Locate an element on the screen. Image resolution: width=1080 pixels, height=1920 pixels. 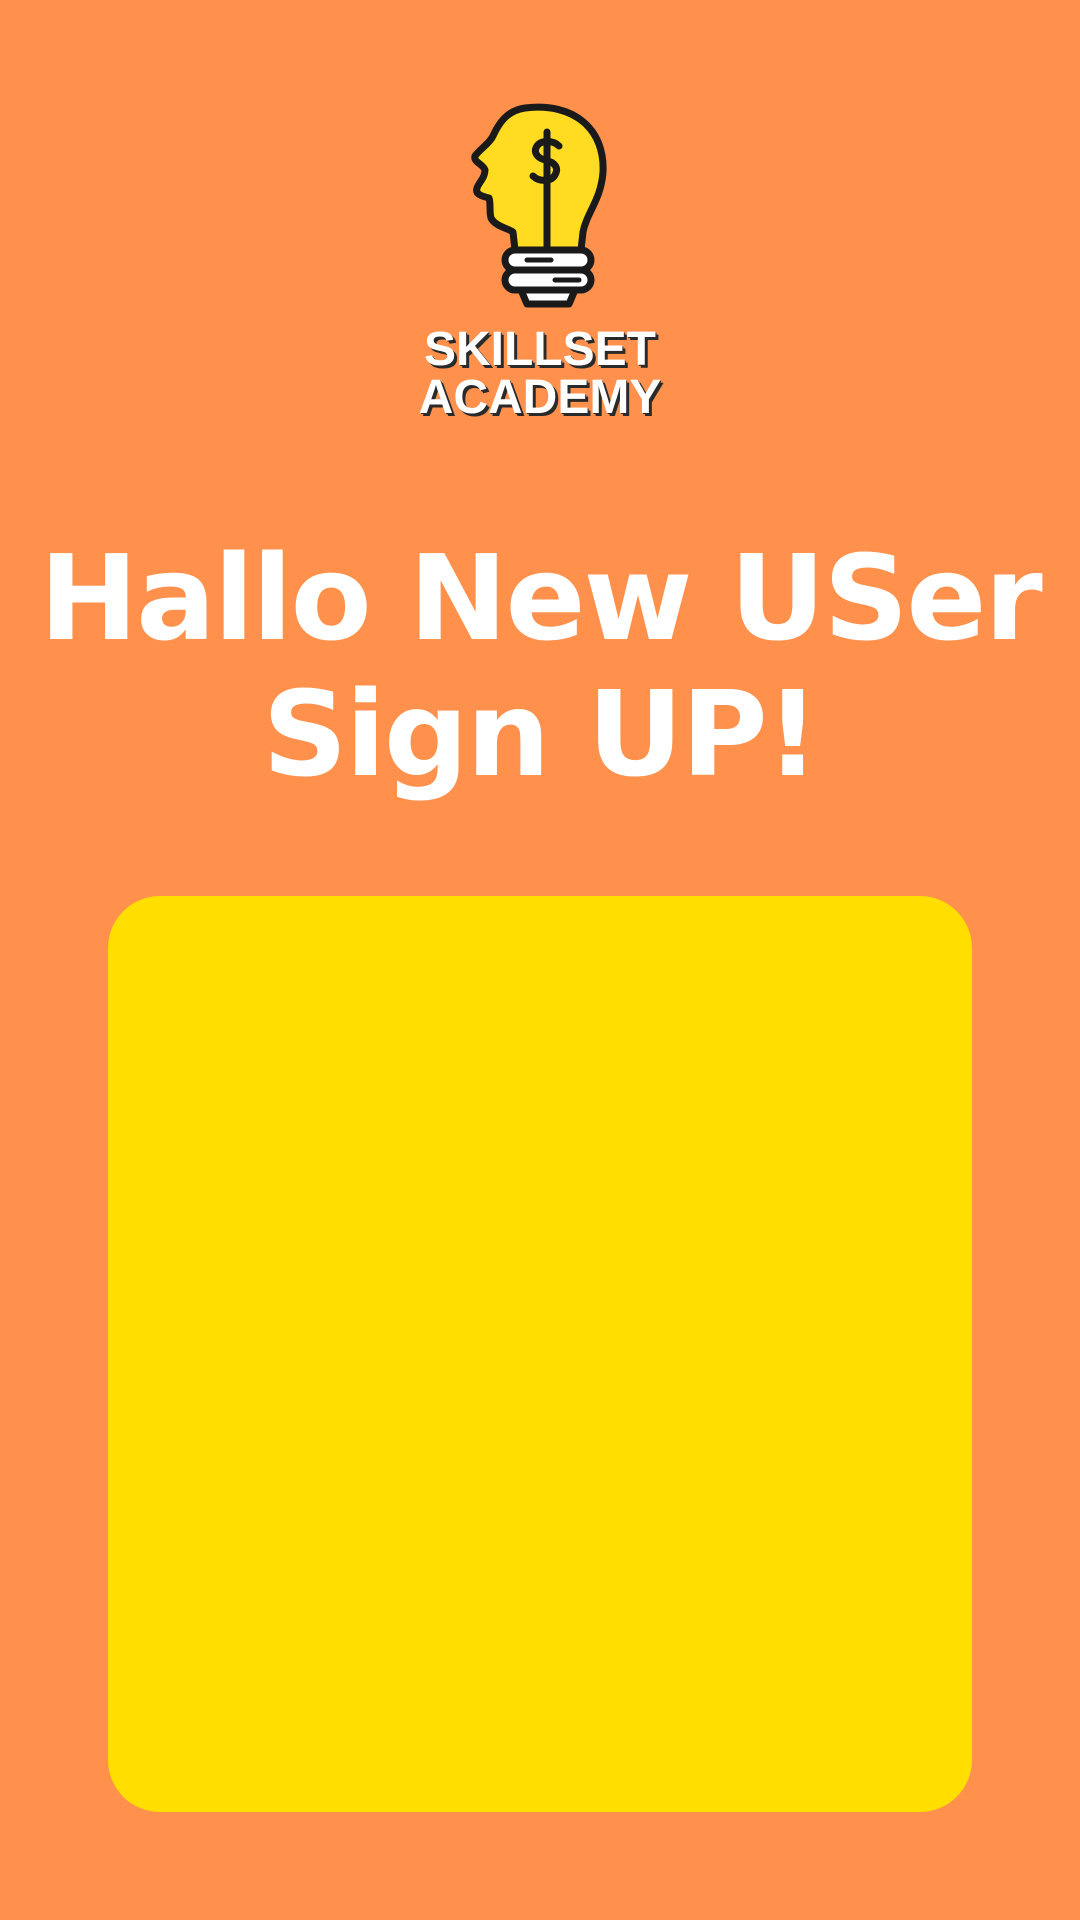
page-title: Hallo New USer Sign UP! is located at coordinates (540, 666).